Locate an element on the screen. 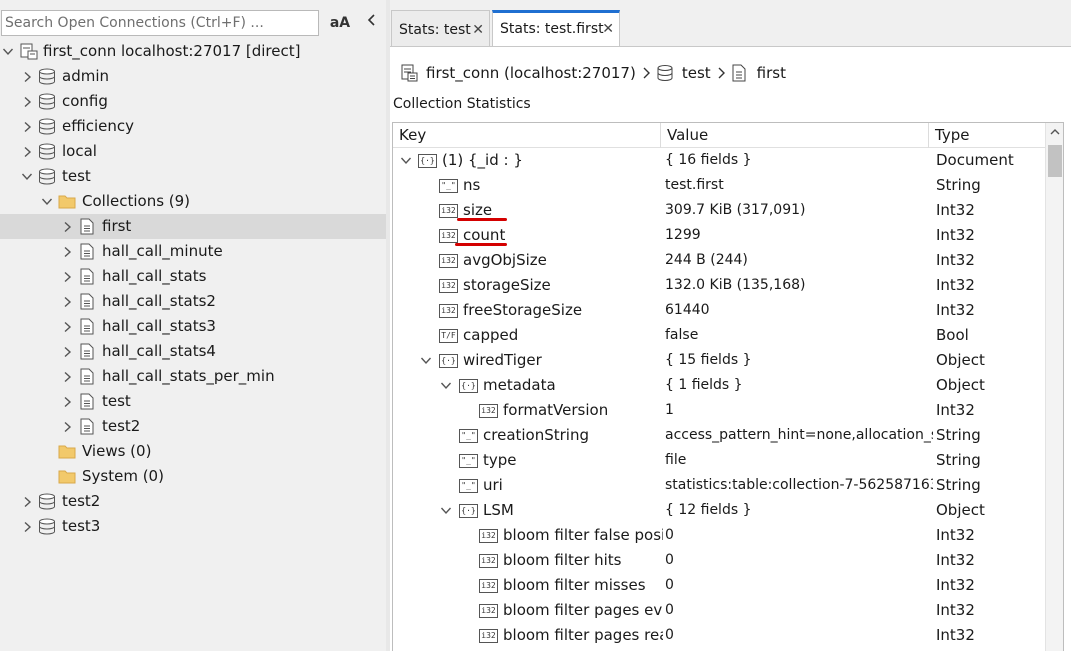  table-row: i32 bloom filter hits 0 Int32 is located at coordinates (719, 560).